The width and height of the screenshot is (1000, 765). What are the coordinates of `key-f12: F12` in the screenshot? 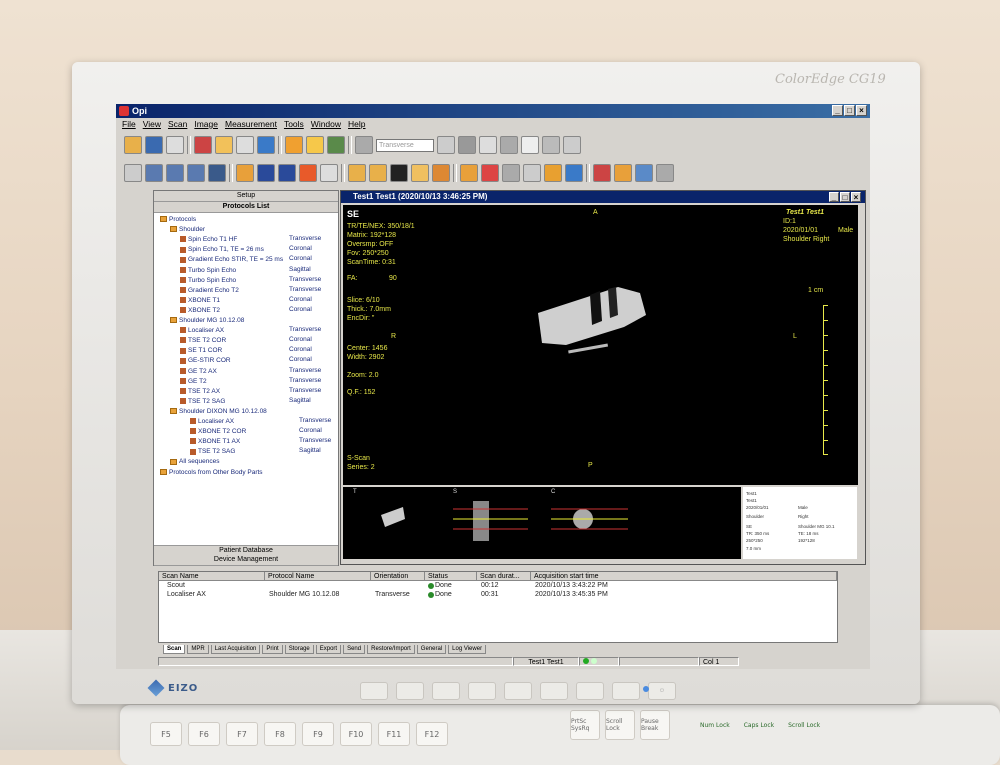 It's located at (432, 734).